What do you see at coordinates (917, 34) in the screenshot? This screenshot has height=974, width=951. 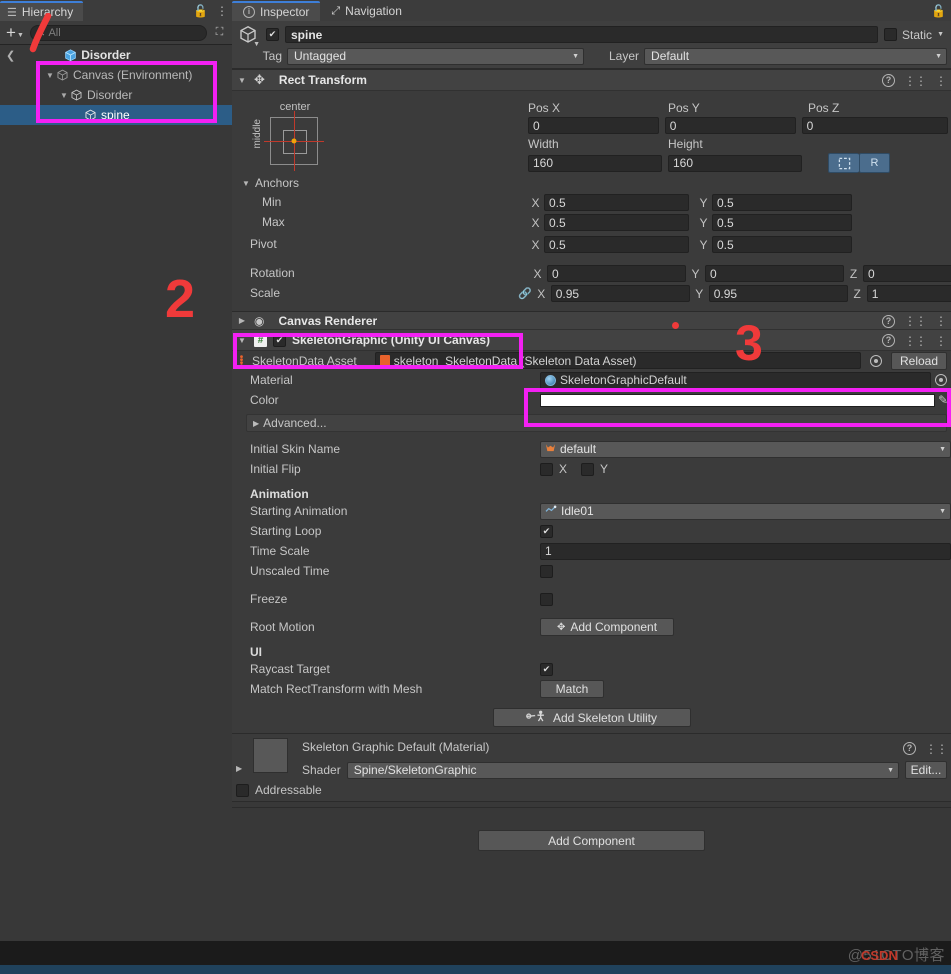 I see `static-label: Static` at bounding box center [917, 34].